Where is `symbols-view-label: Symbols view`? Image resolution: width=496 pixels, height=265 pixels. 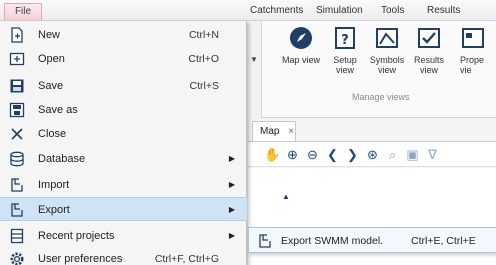
symbols-view-label: Symbols view is located at coordinates (387, 65).